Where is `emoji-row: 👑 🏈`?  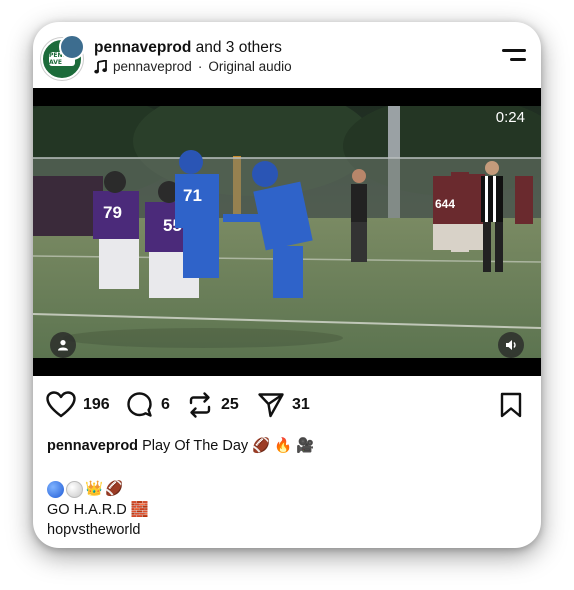 emoji-row: 👑 🏈 is located at coordinates (287, 489).